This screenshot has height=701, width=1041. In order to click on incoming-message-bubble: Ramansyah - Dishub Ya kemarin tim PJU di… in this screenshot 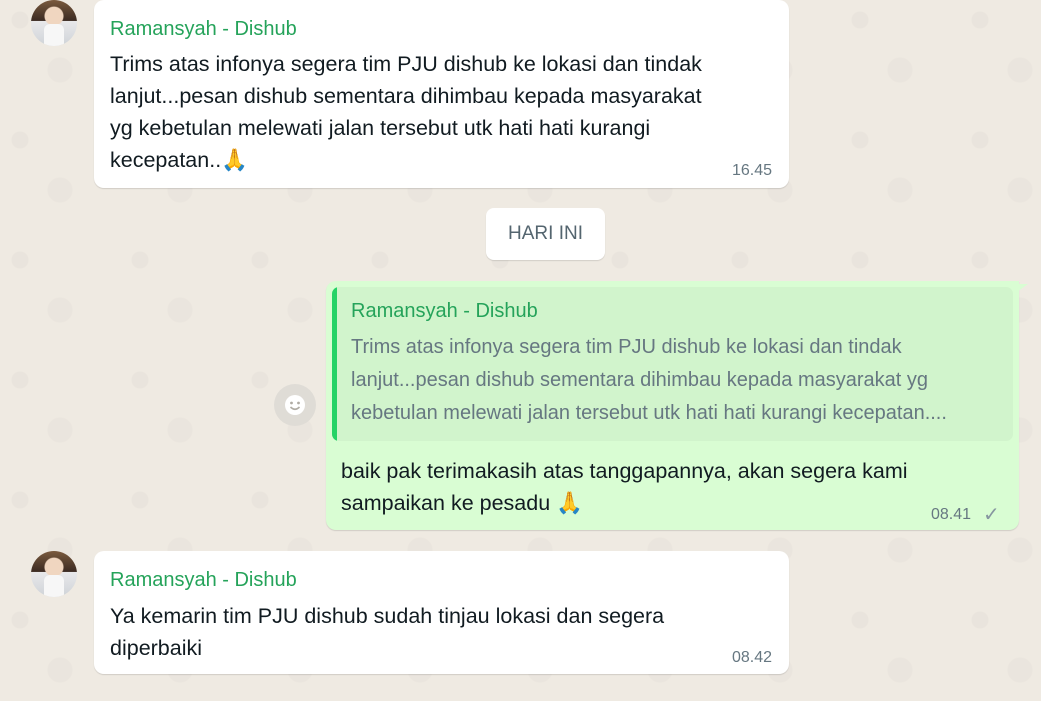, I will do `click(441, 612)`.